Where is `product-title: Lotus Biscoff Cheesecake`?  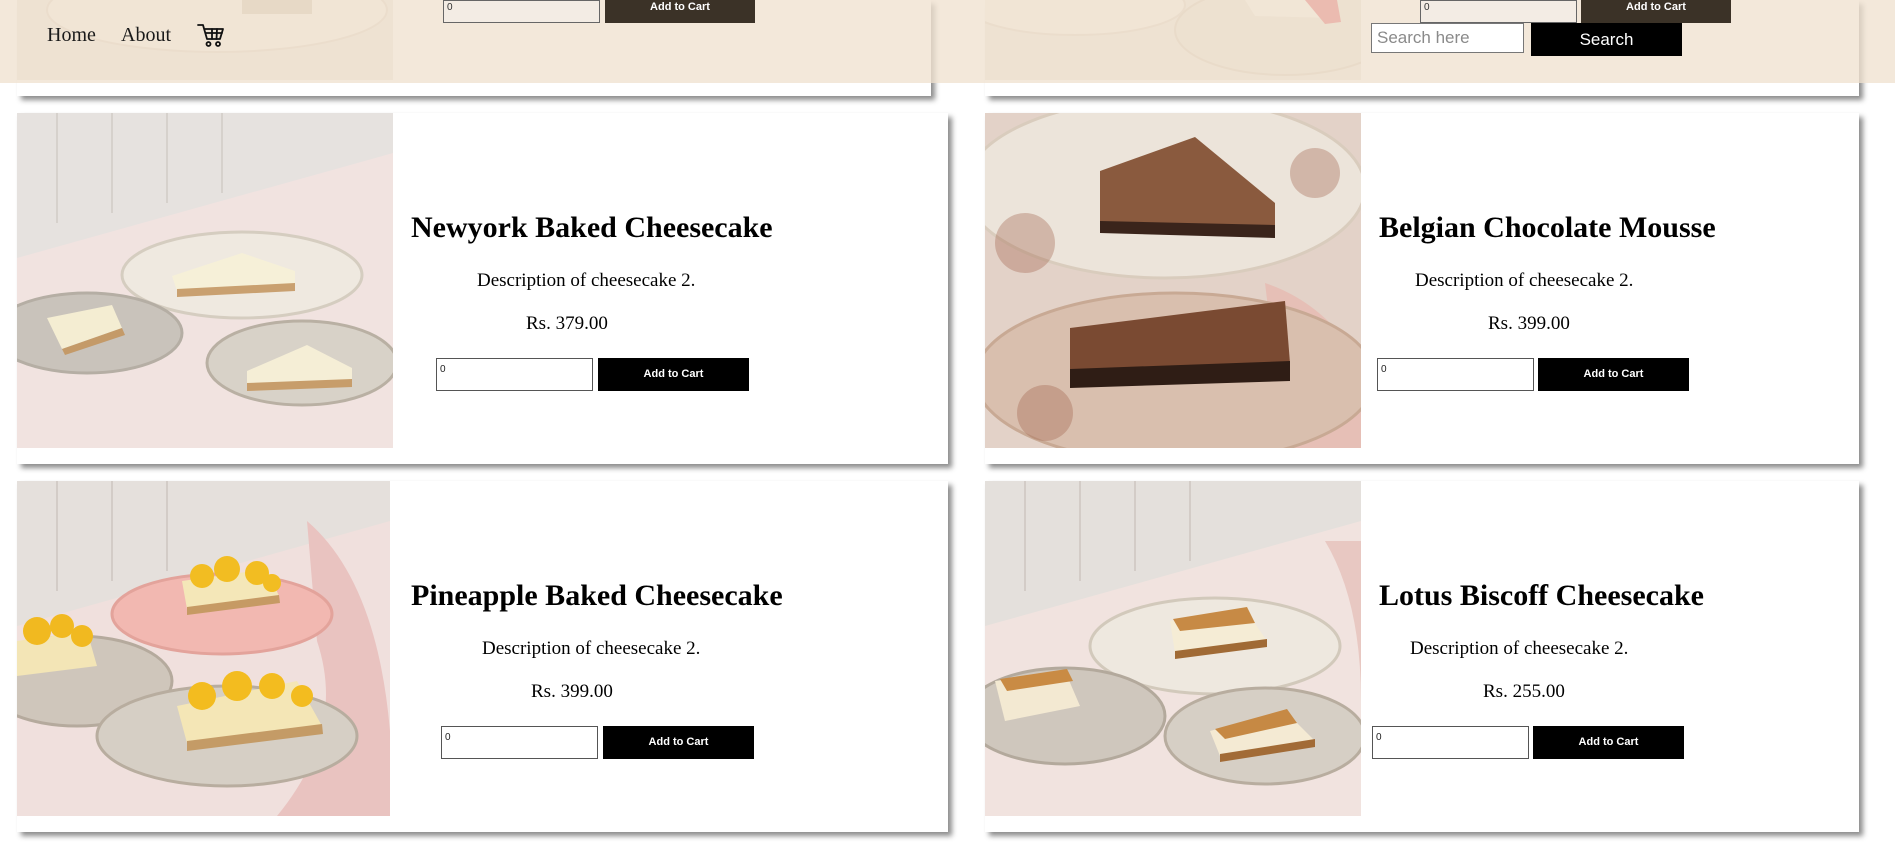 product-title: Lotus Biscoff Cheesecake is located at coordinates (1541, 595).